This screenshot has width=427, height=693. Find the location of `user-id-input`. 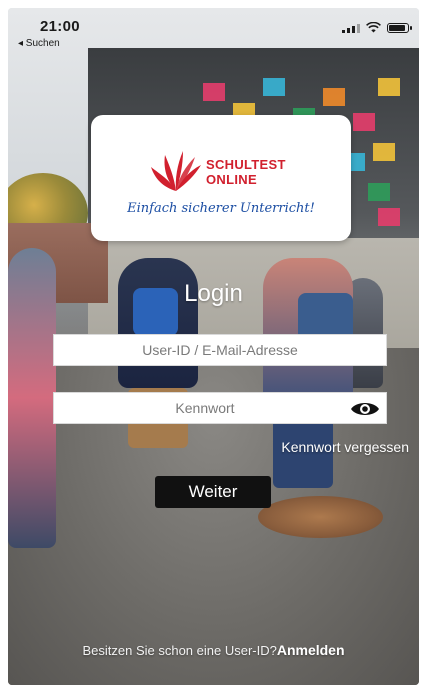

user-id-input is located at coordinates (220, 350).